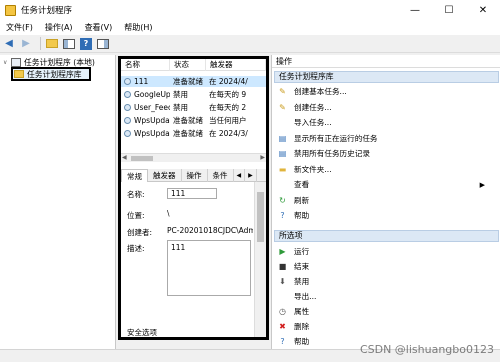 Image resolution: width=500 pixels, height=362 pixels. What do you see at coordinates (302, 266) in the screenshot?
I see `action-label: 结束` at bounding box center [302, 266].